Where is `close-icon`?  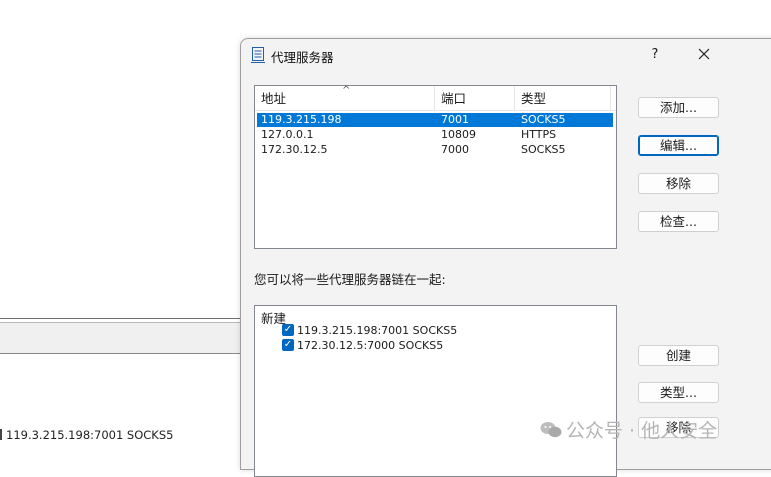 close-icon is located at coordinates (704, 54).